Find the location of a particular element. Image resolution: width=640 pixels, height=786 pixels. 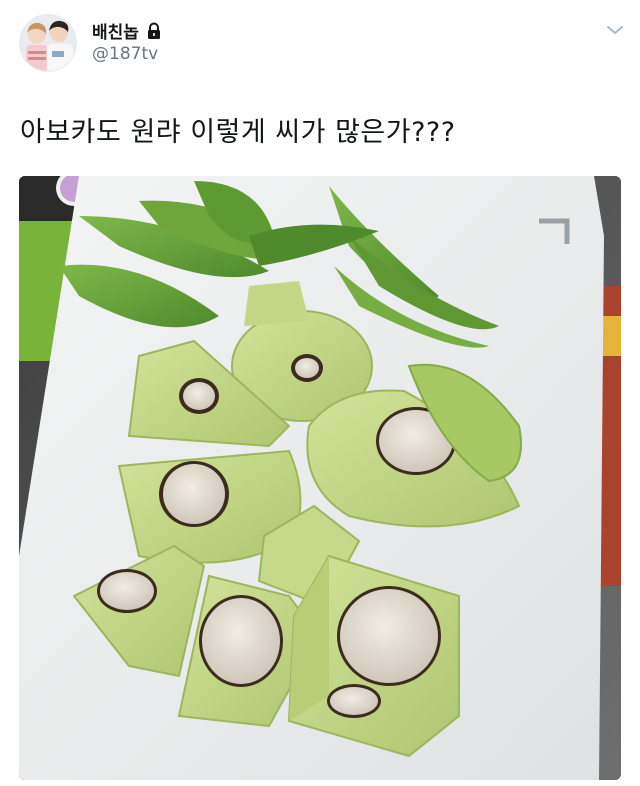

lock-icon is located at coordinates (154, 31).